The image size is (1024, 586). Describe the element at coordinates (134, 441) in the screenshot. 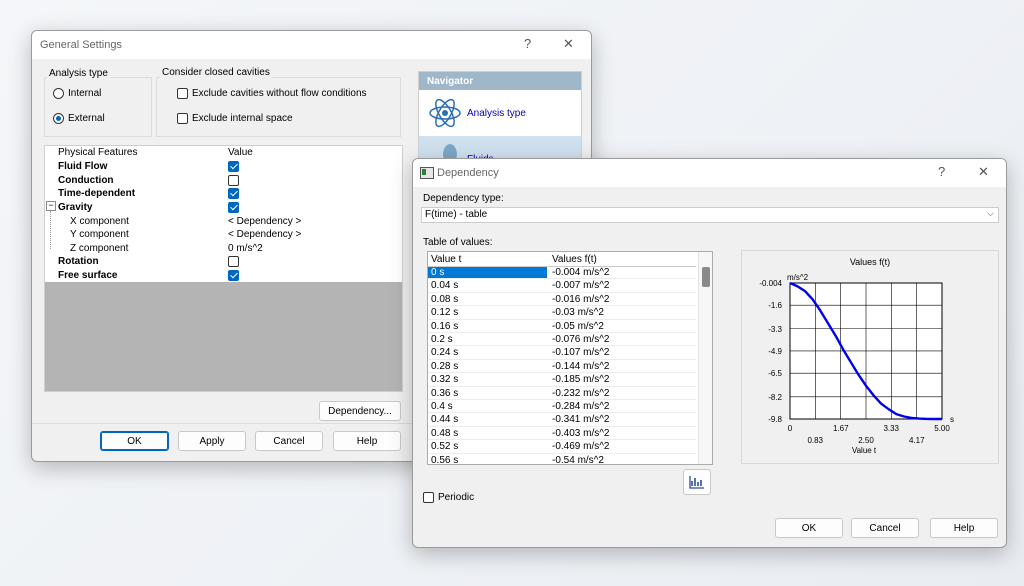

I see `ok-button: OK` at that location.